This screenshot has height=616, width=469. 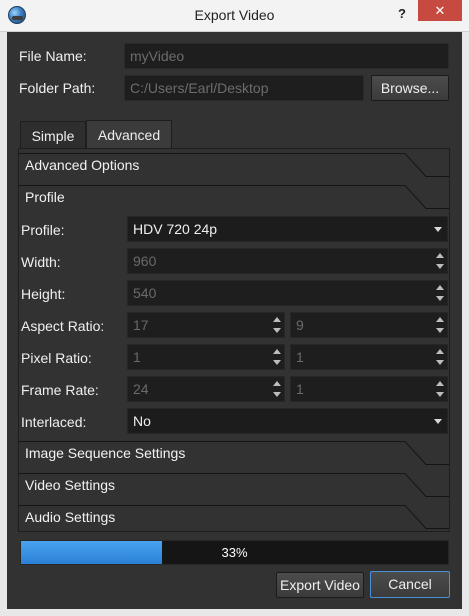 I want to click on section-video-settings: Video Settings, so click(x=234, y=485).